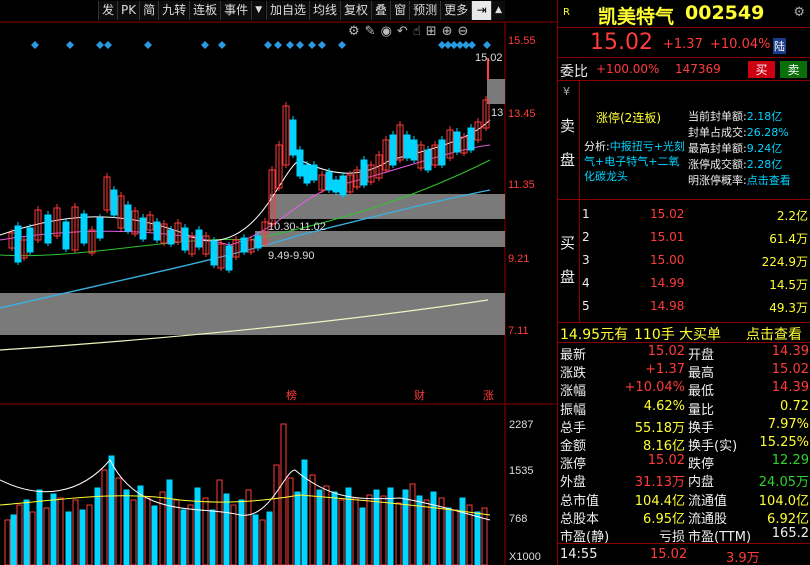 This screenshot has width=810, height=565. What do you see at coordinates (573, 465) in the screenshot?
I see `quote-key: 涨停` at bounding box center [573, 465].